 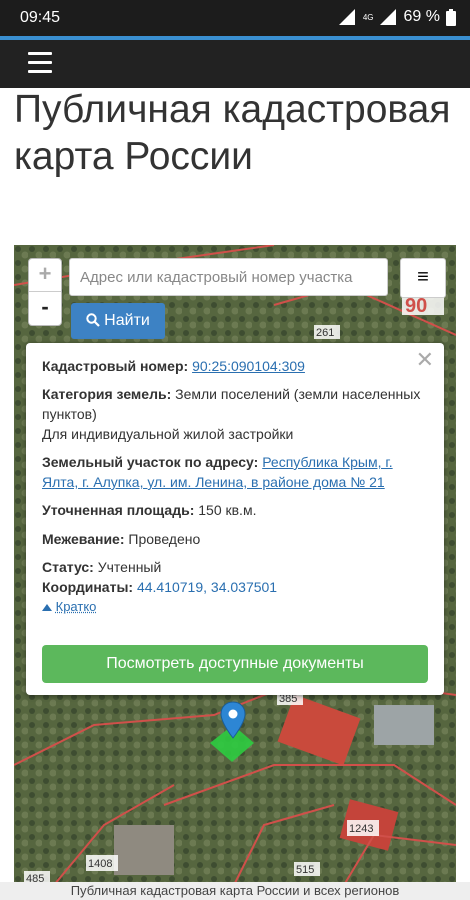 I want to click on layers-menu-button: ≡, so click(x=423, y=278).